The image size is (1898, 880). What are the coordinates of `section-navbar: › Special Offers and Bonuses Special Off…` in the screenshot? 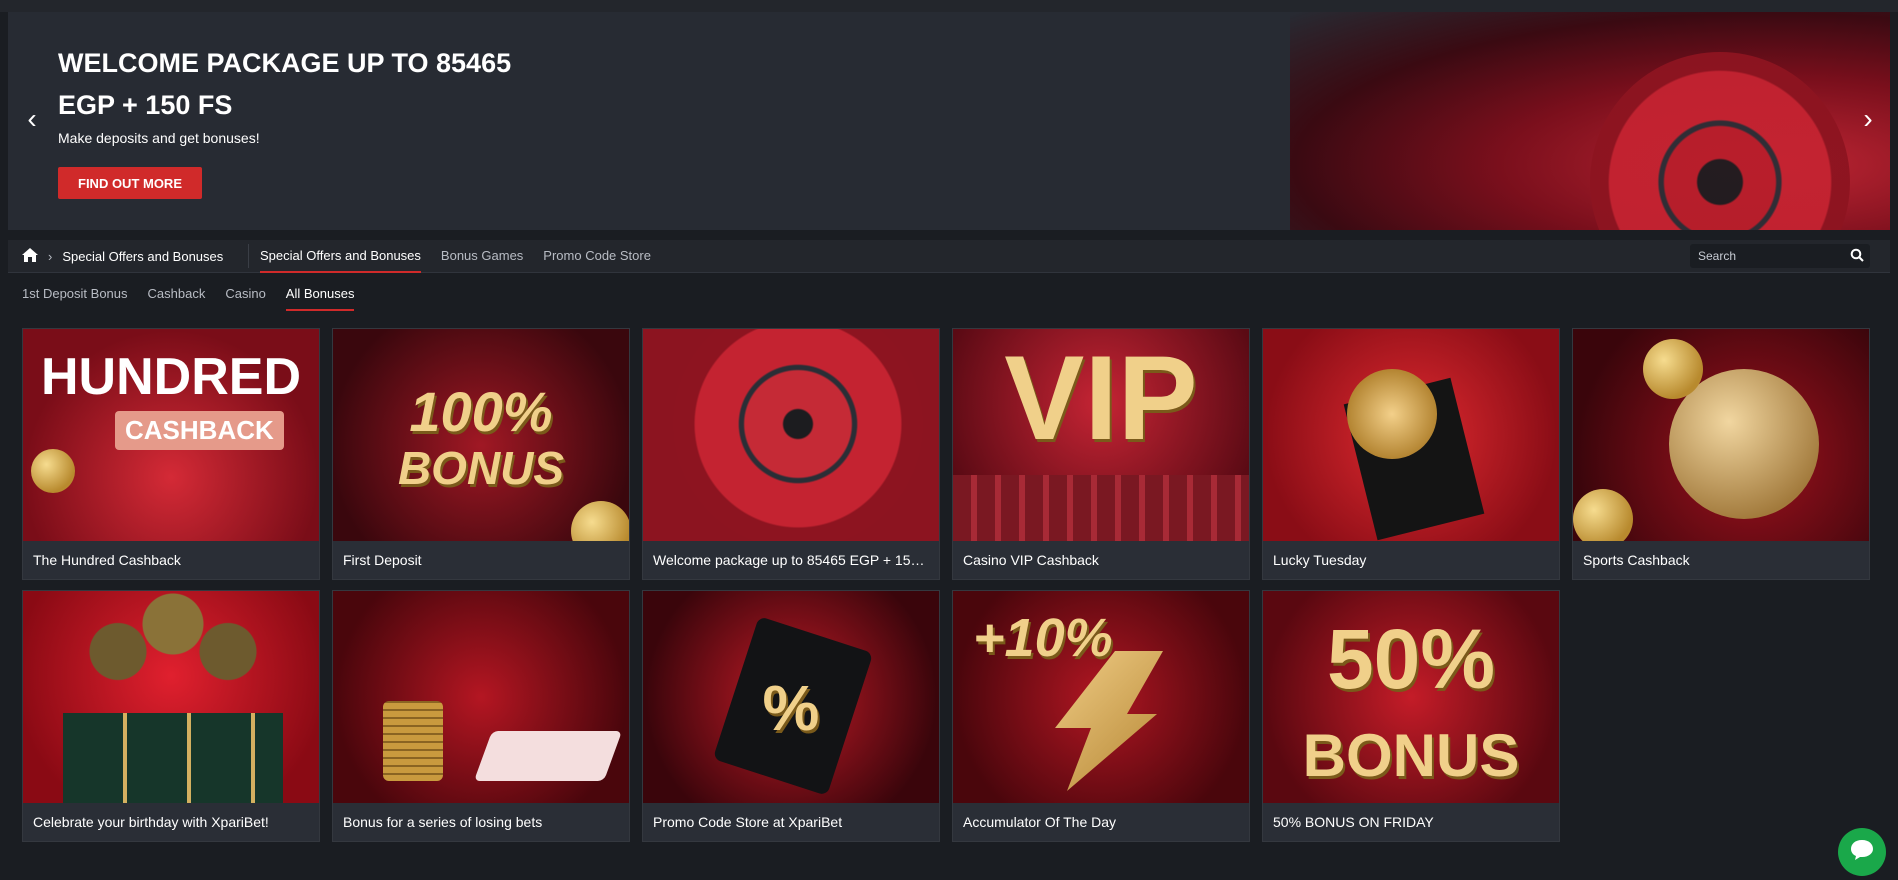 It's located at (949, 256).